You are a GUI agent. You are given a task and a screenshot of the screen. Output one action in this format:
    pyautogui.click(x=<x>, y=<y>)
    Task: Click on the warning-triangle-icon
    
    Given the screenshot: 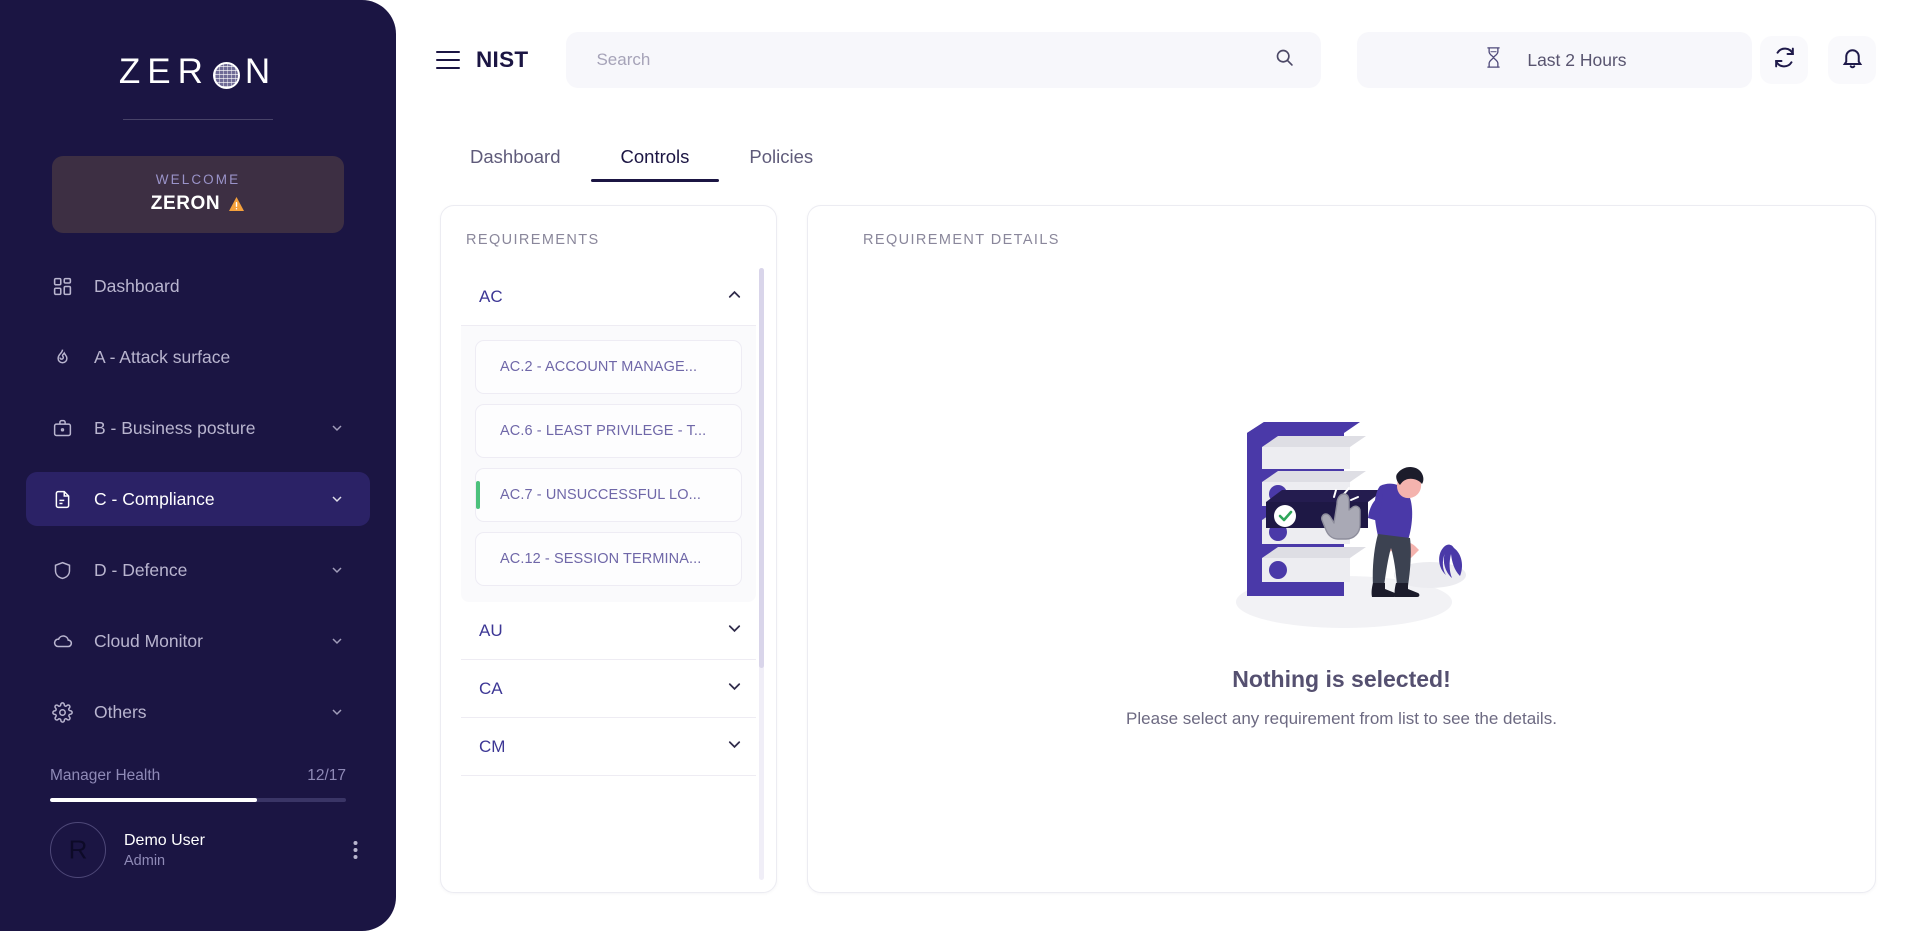 What is the action you would take?
    pyautogui.click(x=236, y=204)
    